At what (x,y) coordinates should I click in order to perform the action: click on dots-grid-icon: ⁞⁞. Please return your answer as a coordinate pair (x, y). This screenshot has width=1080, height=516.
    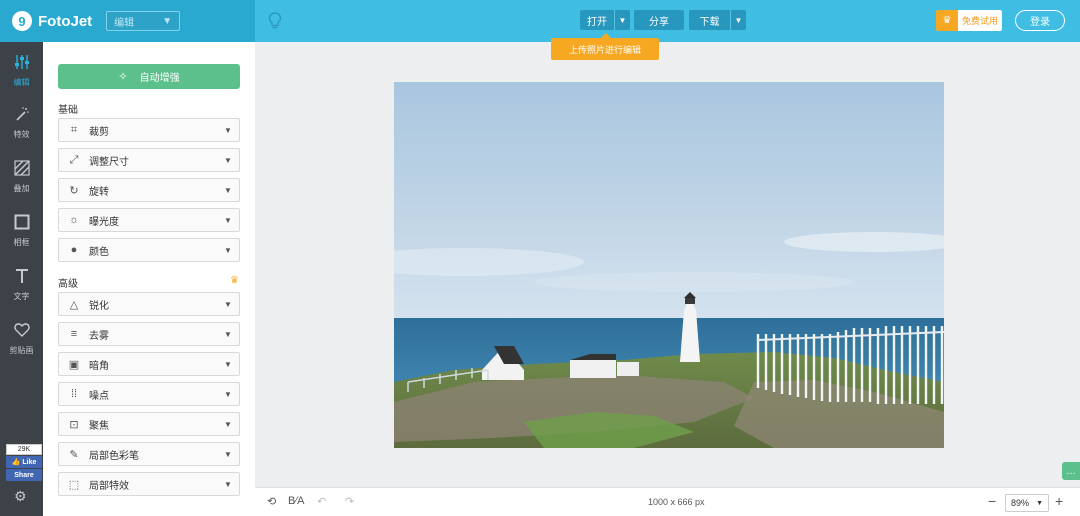
    Looking at the image, I should click on (74, 394).